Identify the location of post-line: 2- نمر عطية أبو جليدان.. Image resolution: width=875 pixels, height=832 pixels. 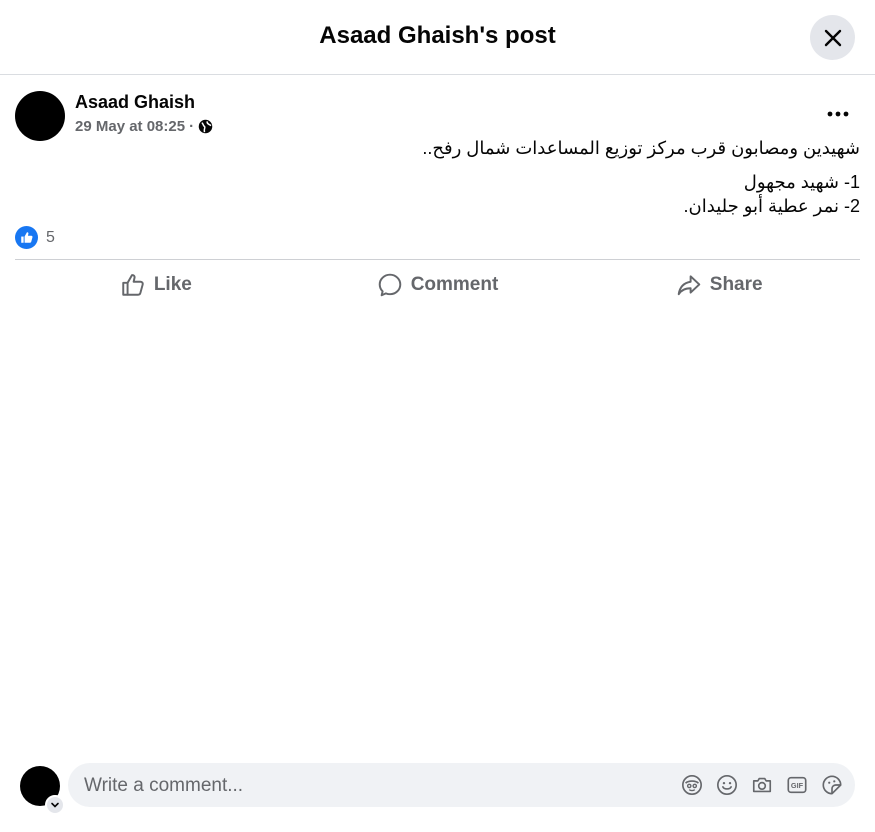
(771, 206).